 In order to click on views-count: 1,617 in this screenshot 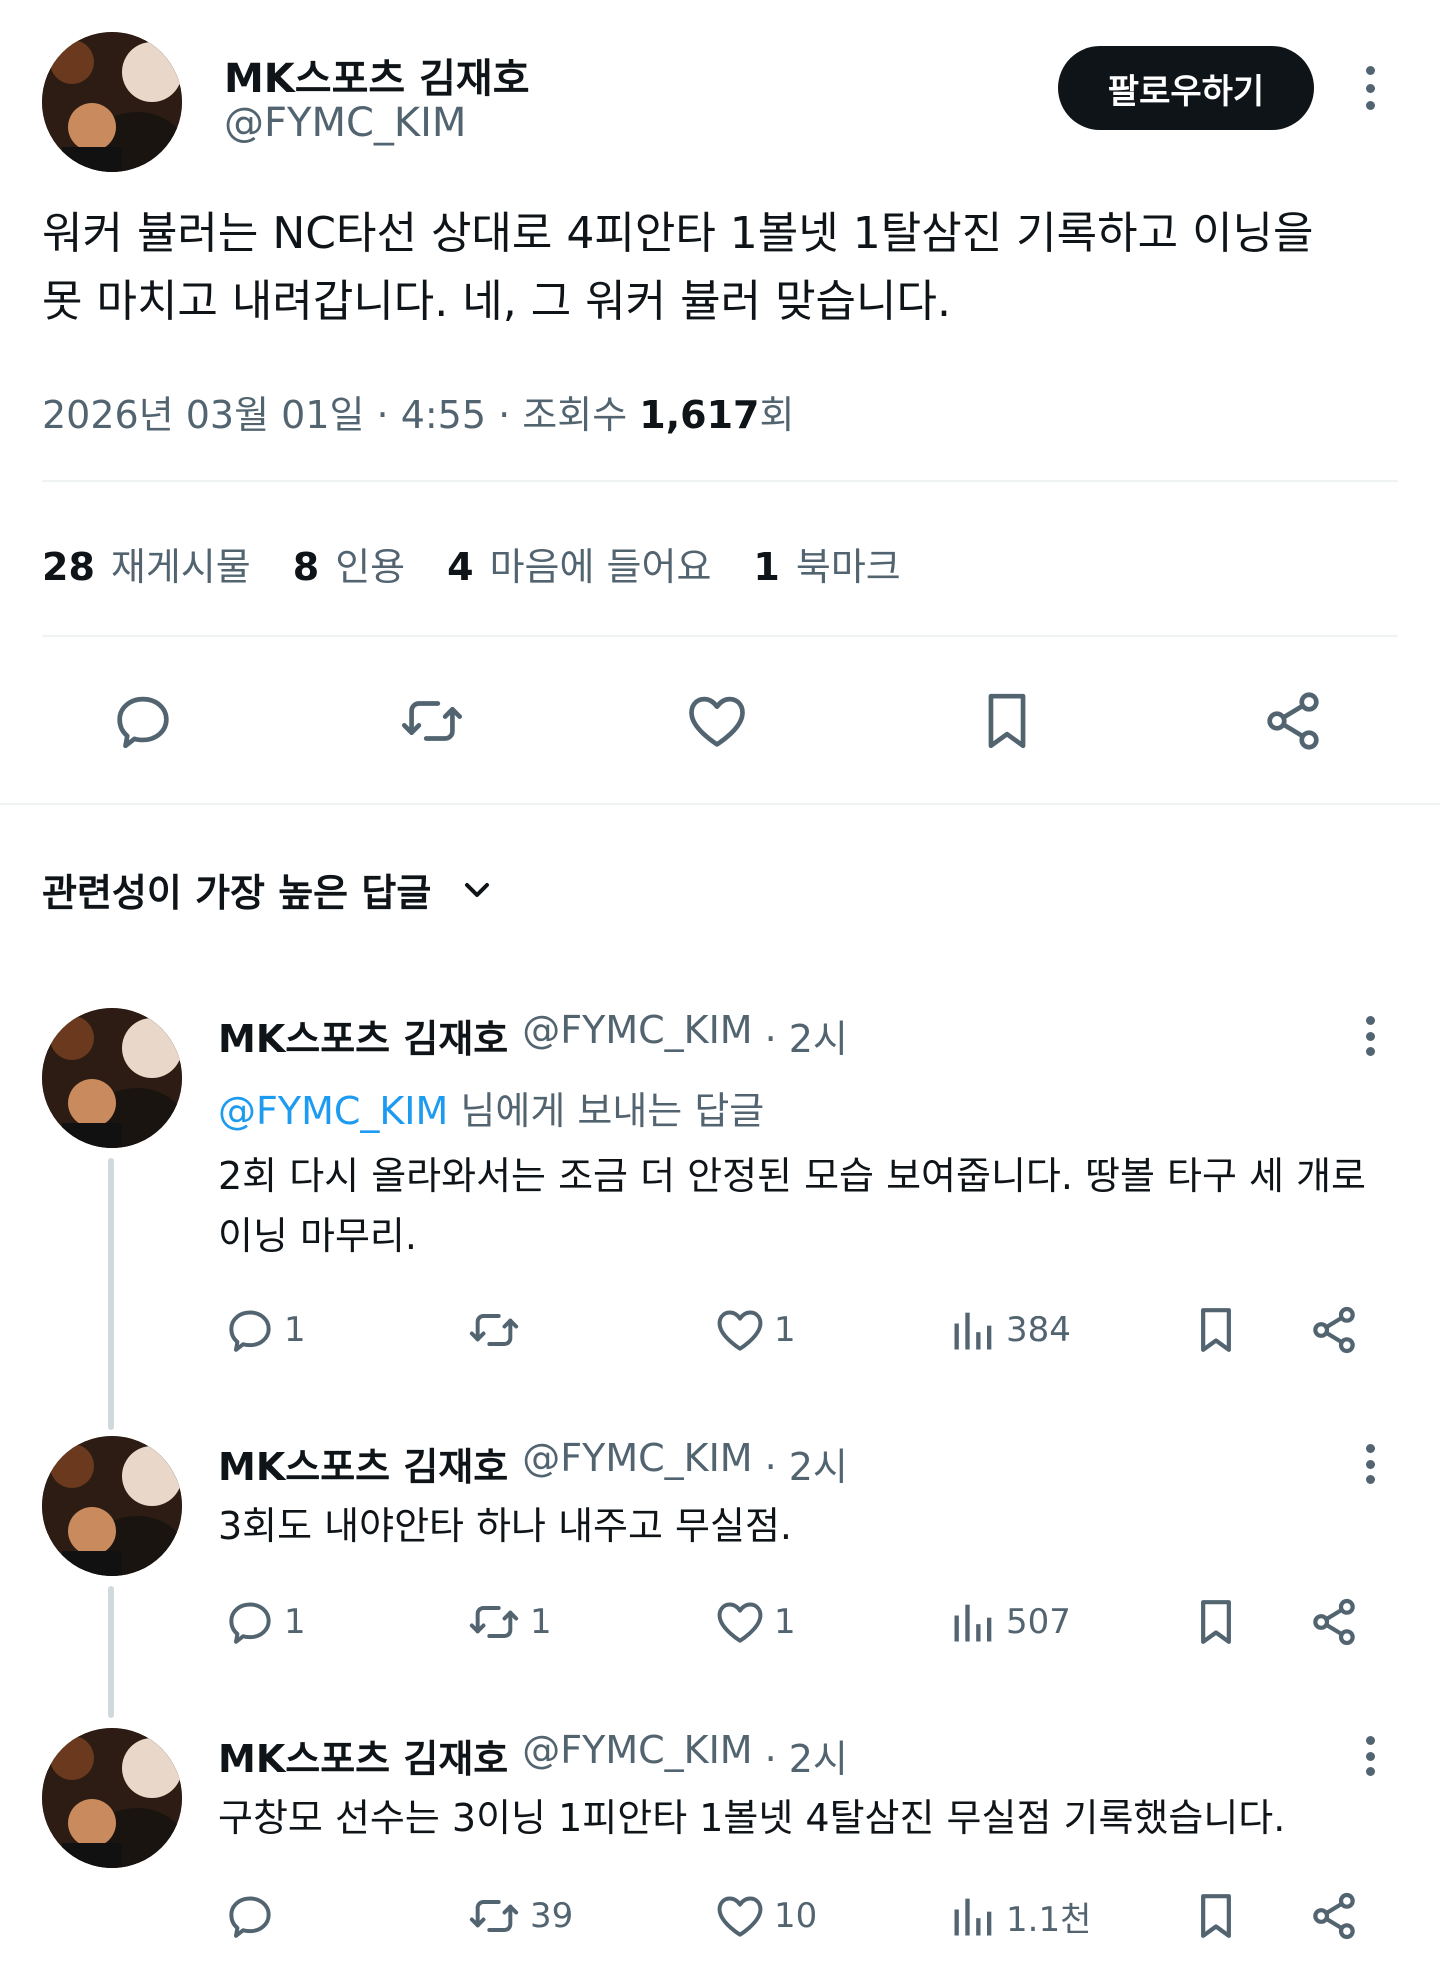, I will do `click(699, 415)`.